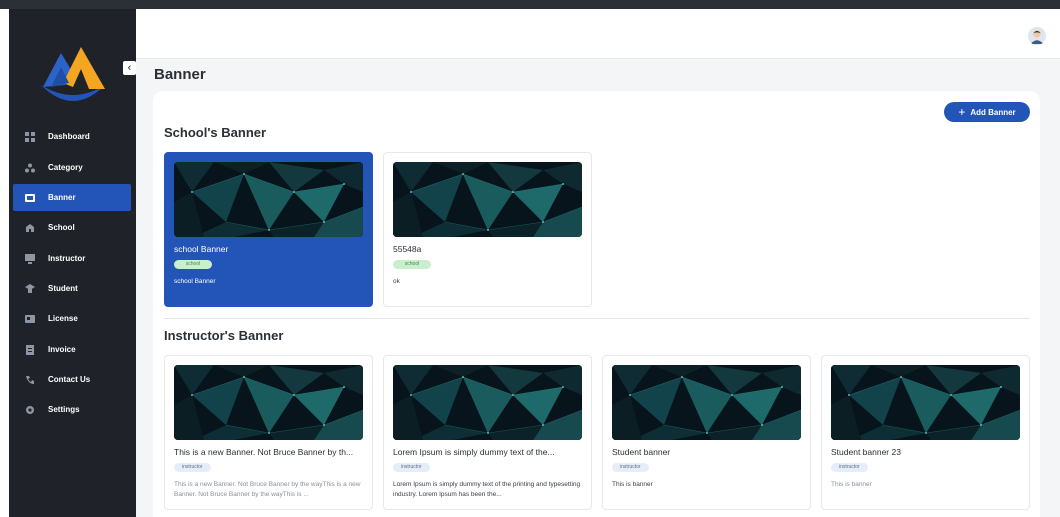  I want to click on top-bar, so click(598, 34).